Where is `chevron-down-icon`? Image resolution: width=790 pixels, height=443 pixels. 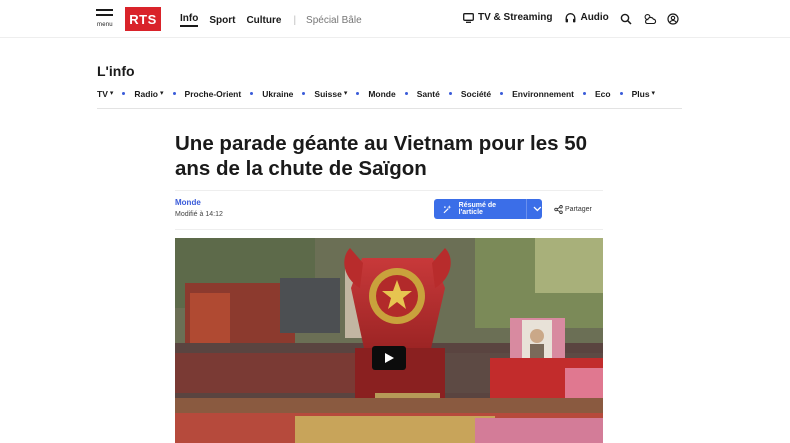
chevron-down-icon is located at coordinates (537, 209).